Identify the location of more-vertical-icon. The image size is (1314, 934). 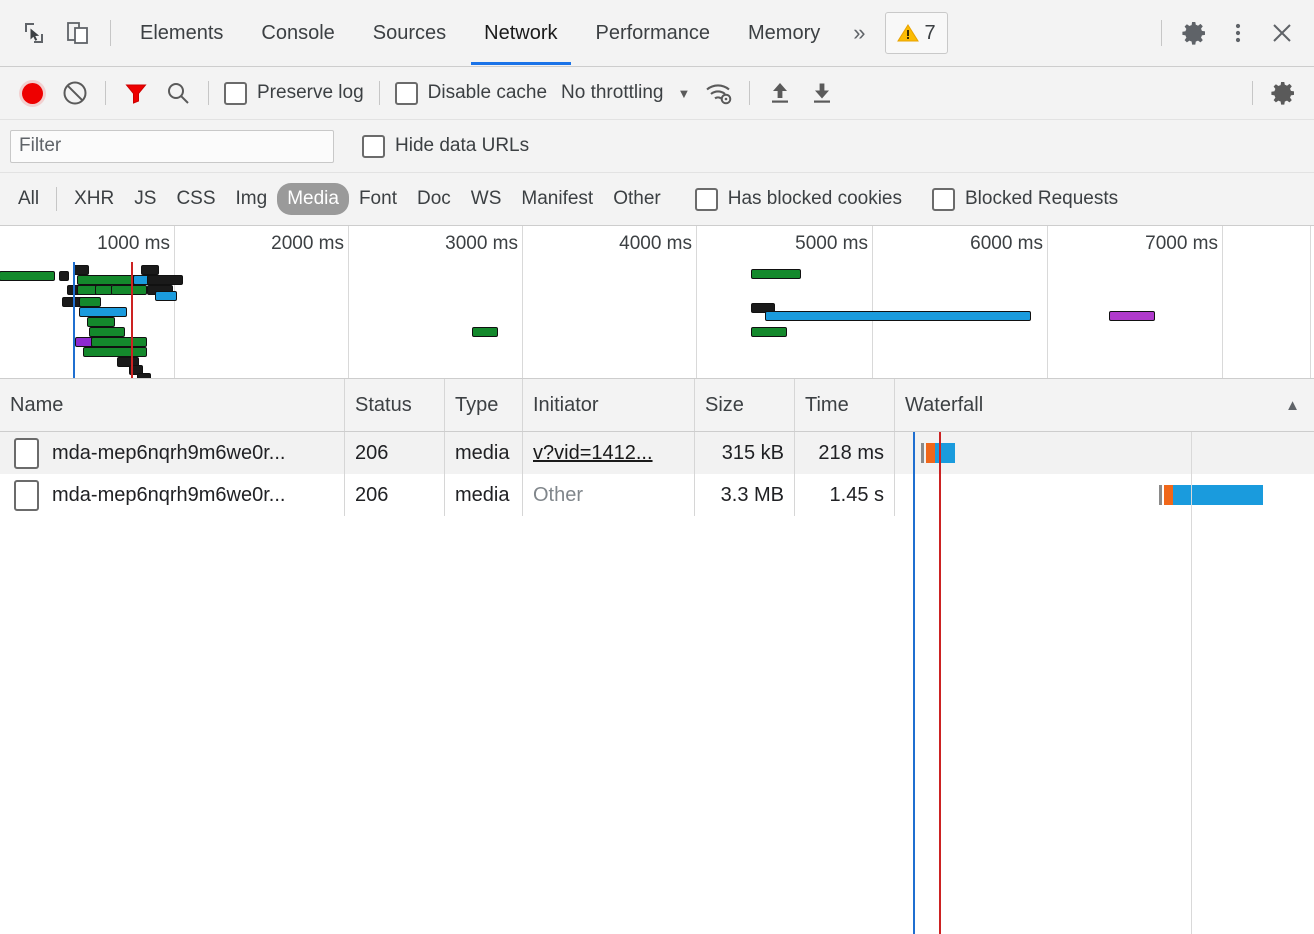
(1238, 33).